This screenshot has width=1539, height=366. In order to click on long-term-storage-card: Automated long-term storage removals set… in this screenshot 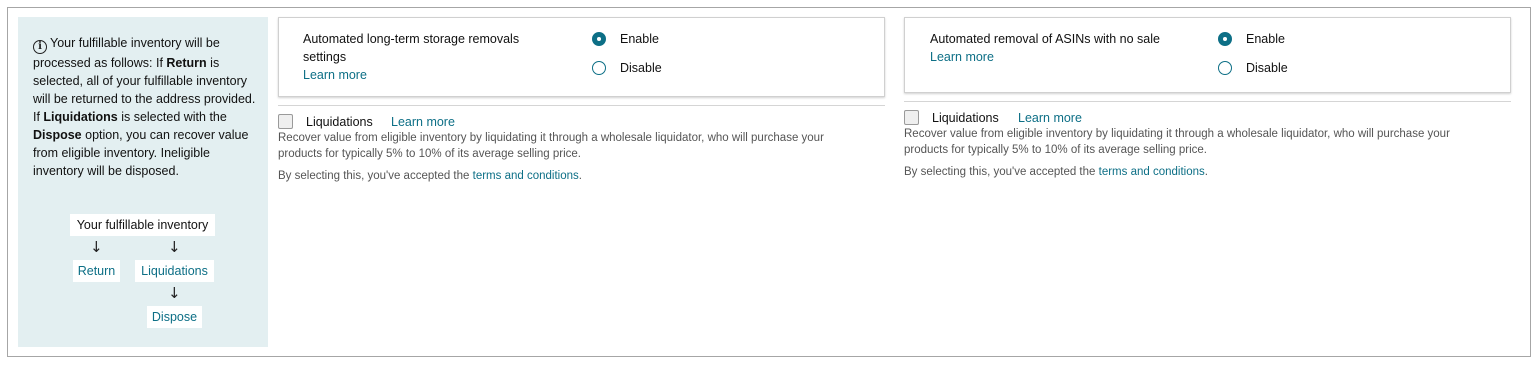, I will do `click(581, 57)`.